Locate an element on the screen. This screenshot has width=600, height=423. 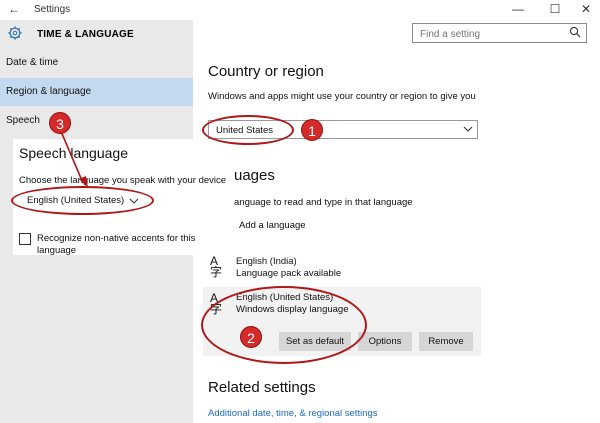
gear-icon is located at coordinates (15, 33).